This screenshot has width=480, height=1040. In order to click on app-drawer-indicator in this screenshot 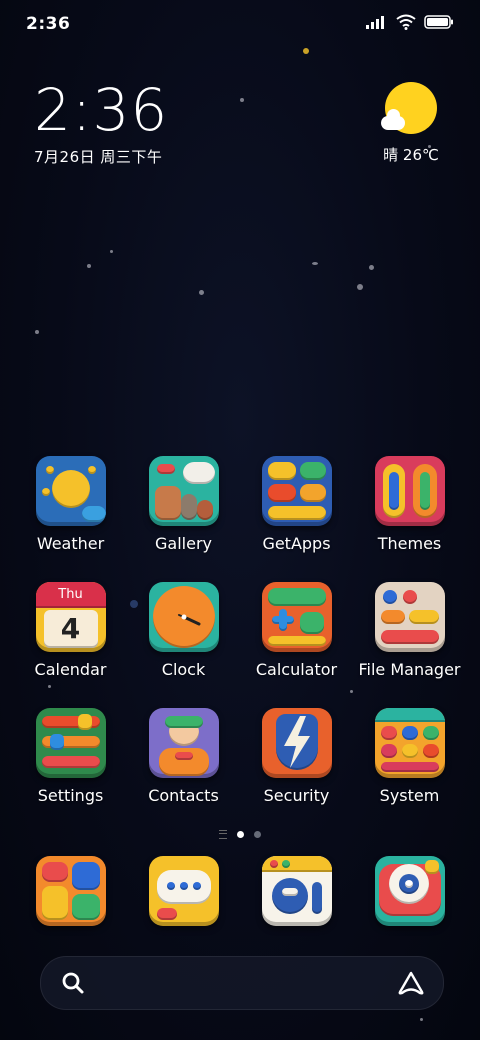, I will do `click(223, 834)`.